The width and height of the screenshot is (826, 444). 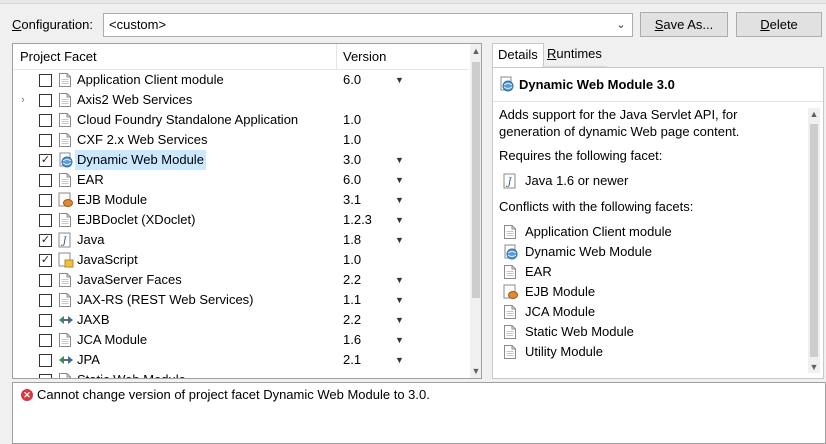 I want to click on facet-version: 1.2.3, so click(x=357, y=220).